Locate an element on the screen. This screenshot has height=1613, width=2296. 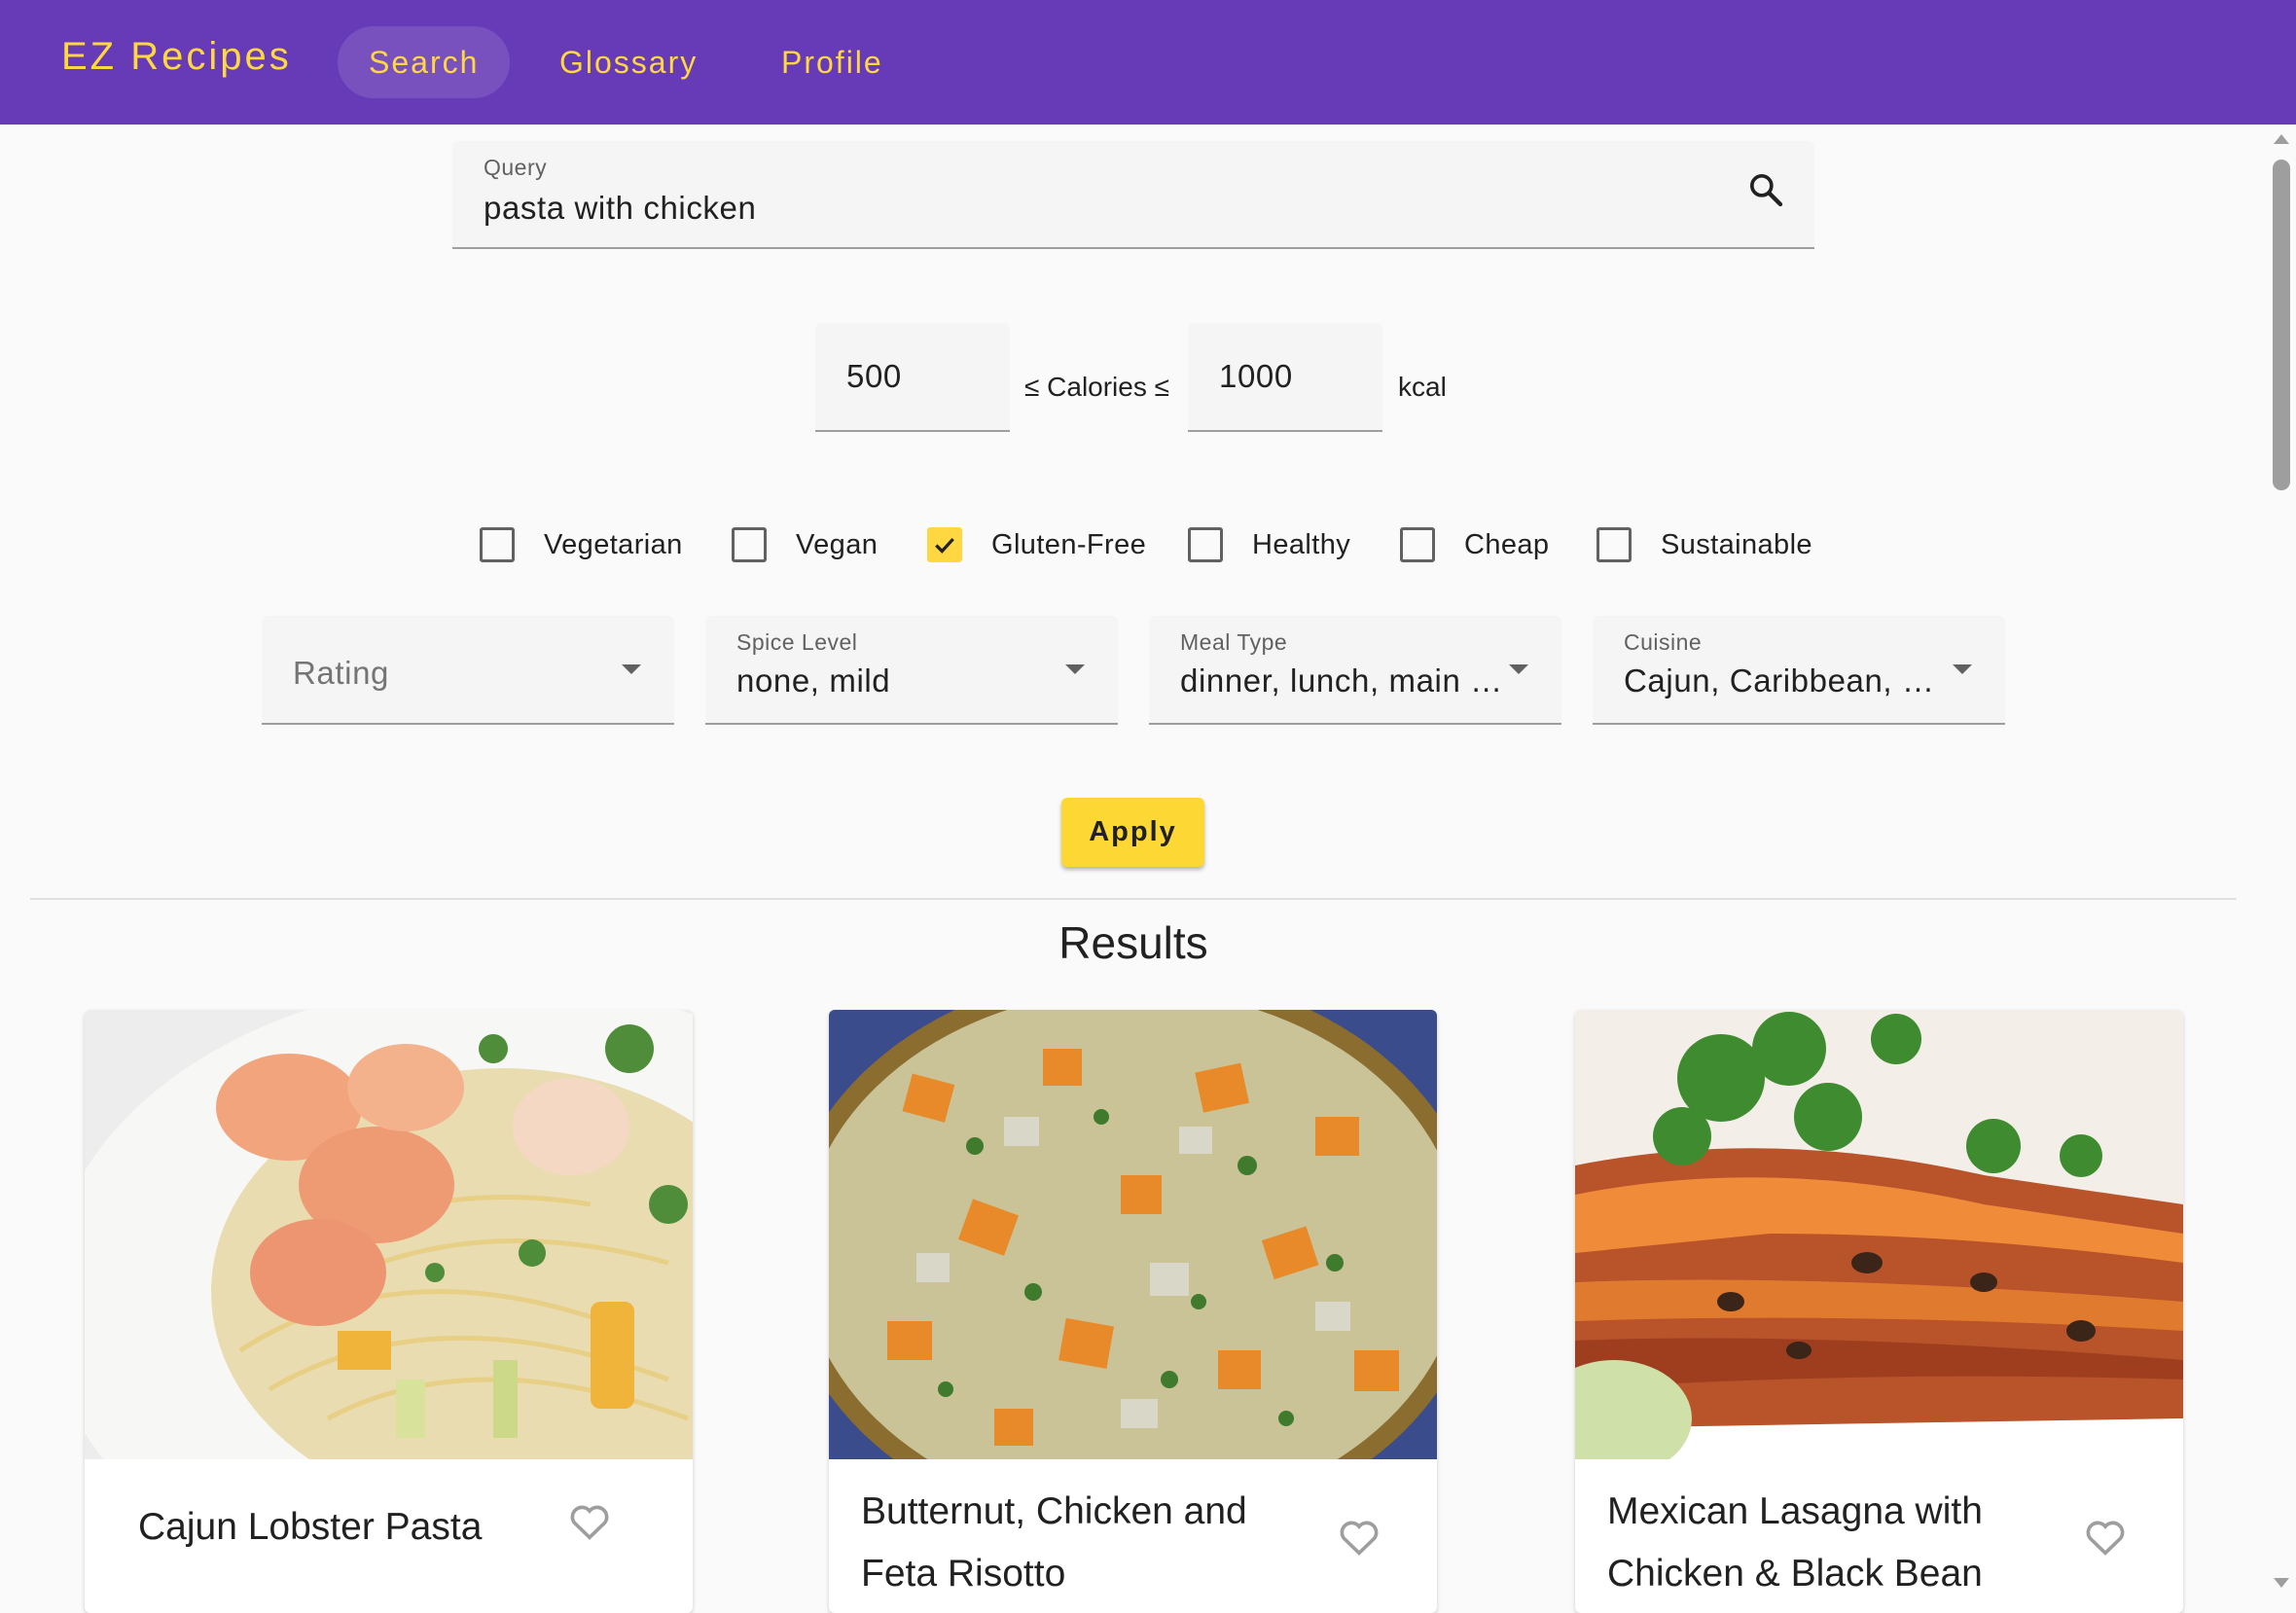
spice-level-label: Spice Level is located at coordinates (797, 642).